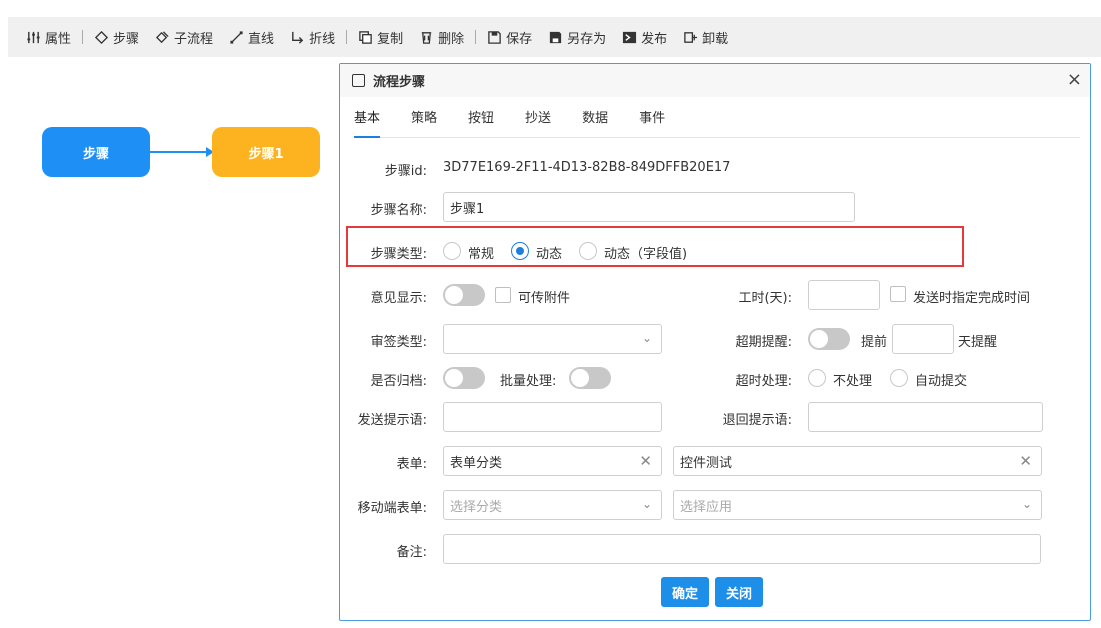 The height and width of the screenshot is (628, 1101). Describe the element at coordinates (977, 340) in the screenshot. I see `days-remind-label: 天提醒` at that location.